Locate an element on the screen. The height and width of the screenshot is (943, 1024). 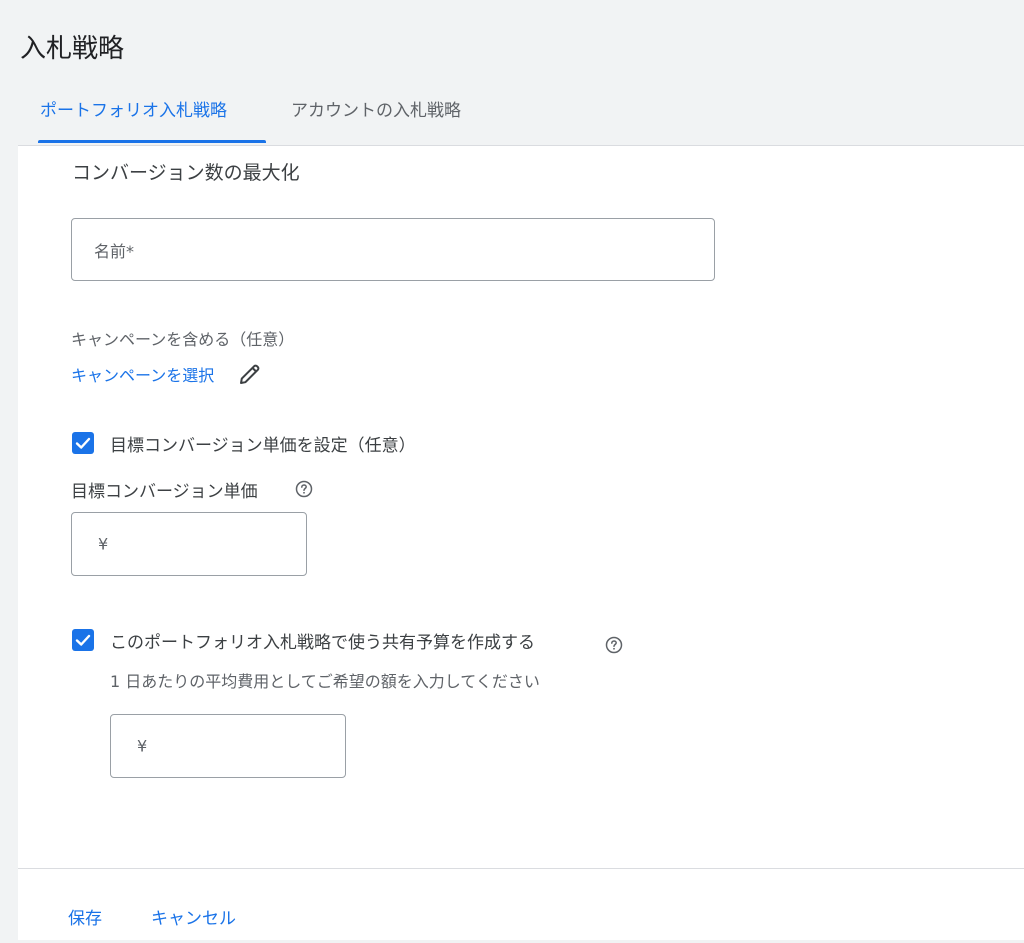
save-button: 保存 is located at coordinates (85, 916).